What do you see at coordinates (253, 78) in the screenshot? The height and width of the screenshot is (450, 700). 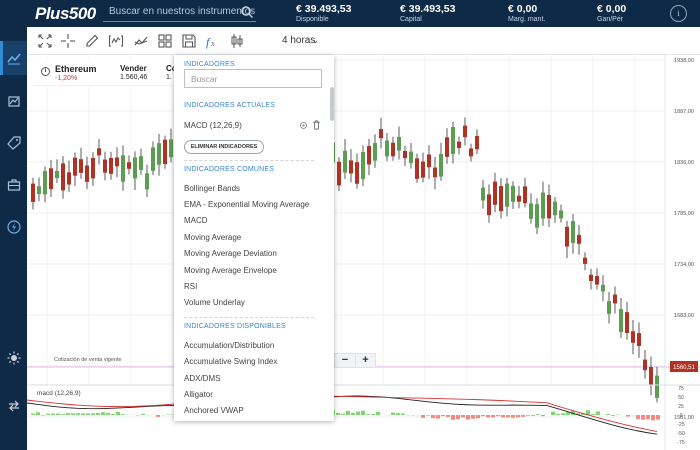 I see `indicators-search-input: Buscar` at bounding box center [253, 78].